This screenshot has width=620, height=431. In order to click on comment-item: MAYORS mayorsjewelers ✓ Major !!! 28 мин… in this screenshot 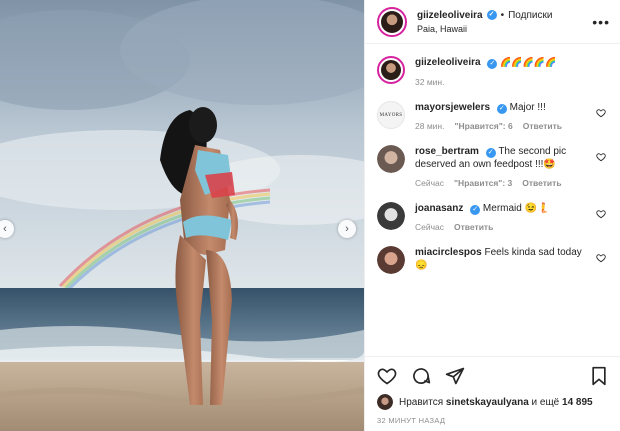, I will do `click(492, 117)`.